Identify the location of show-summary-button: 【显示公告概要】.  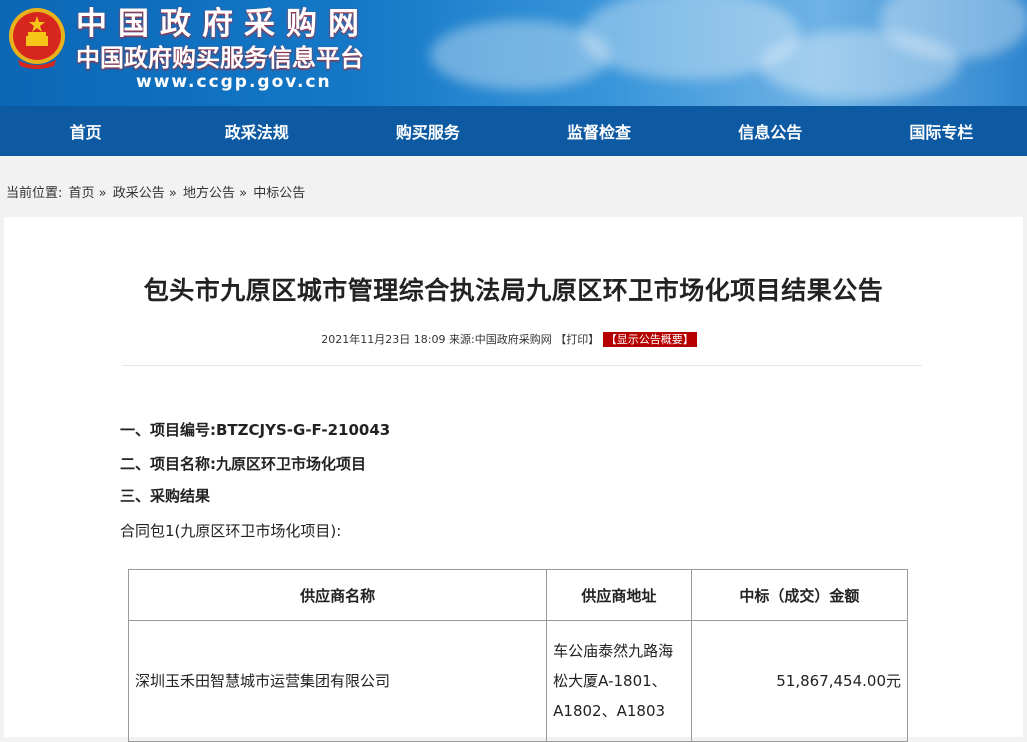
(649, 339).